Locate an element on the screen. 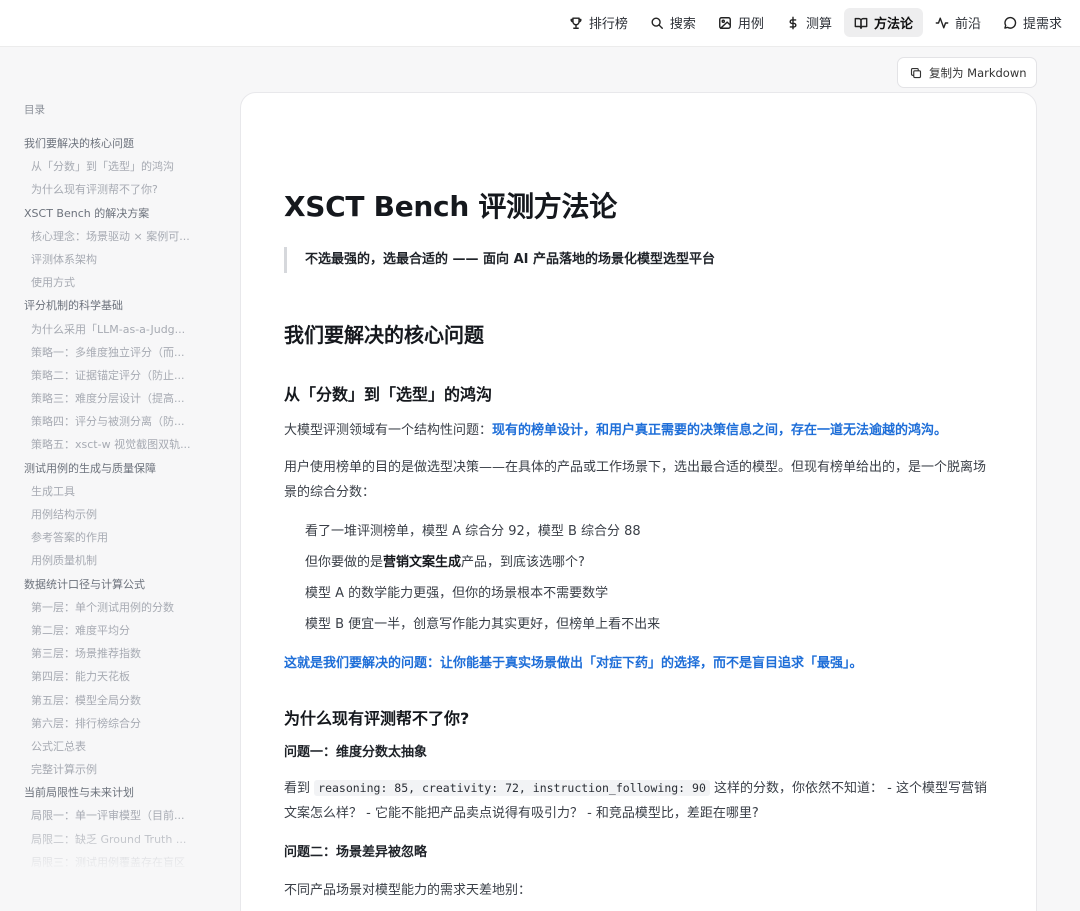 The width and height of the screenshot is (1080, 911). toc-subsection-link: 第一层：单个测试用例的分数 is located at coordinates (124, 607).